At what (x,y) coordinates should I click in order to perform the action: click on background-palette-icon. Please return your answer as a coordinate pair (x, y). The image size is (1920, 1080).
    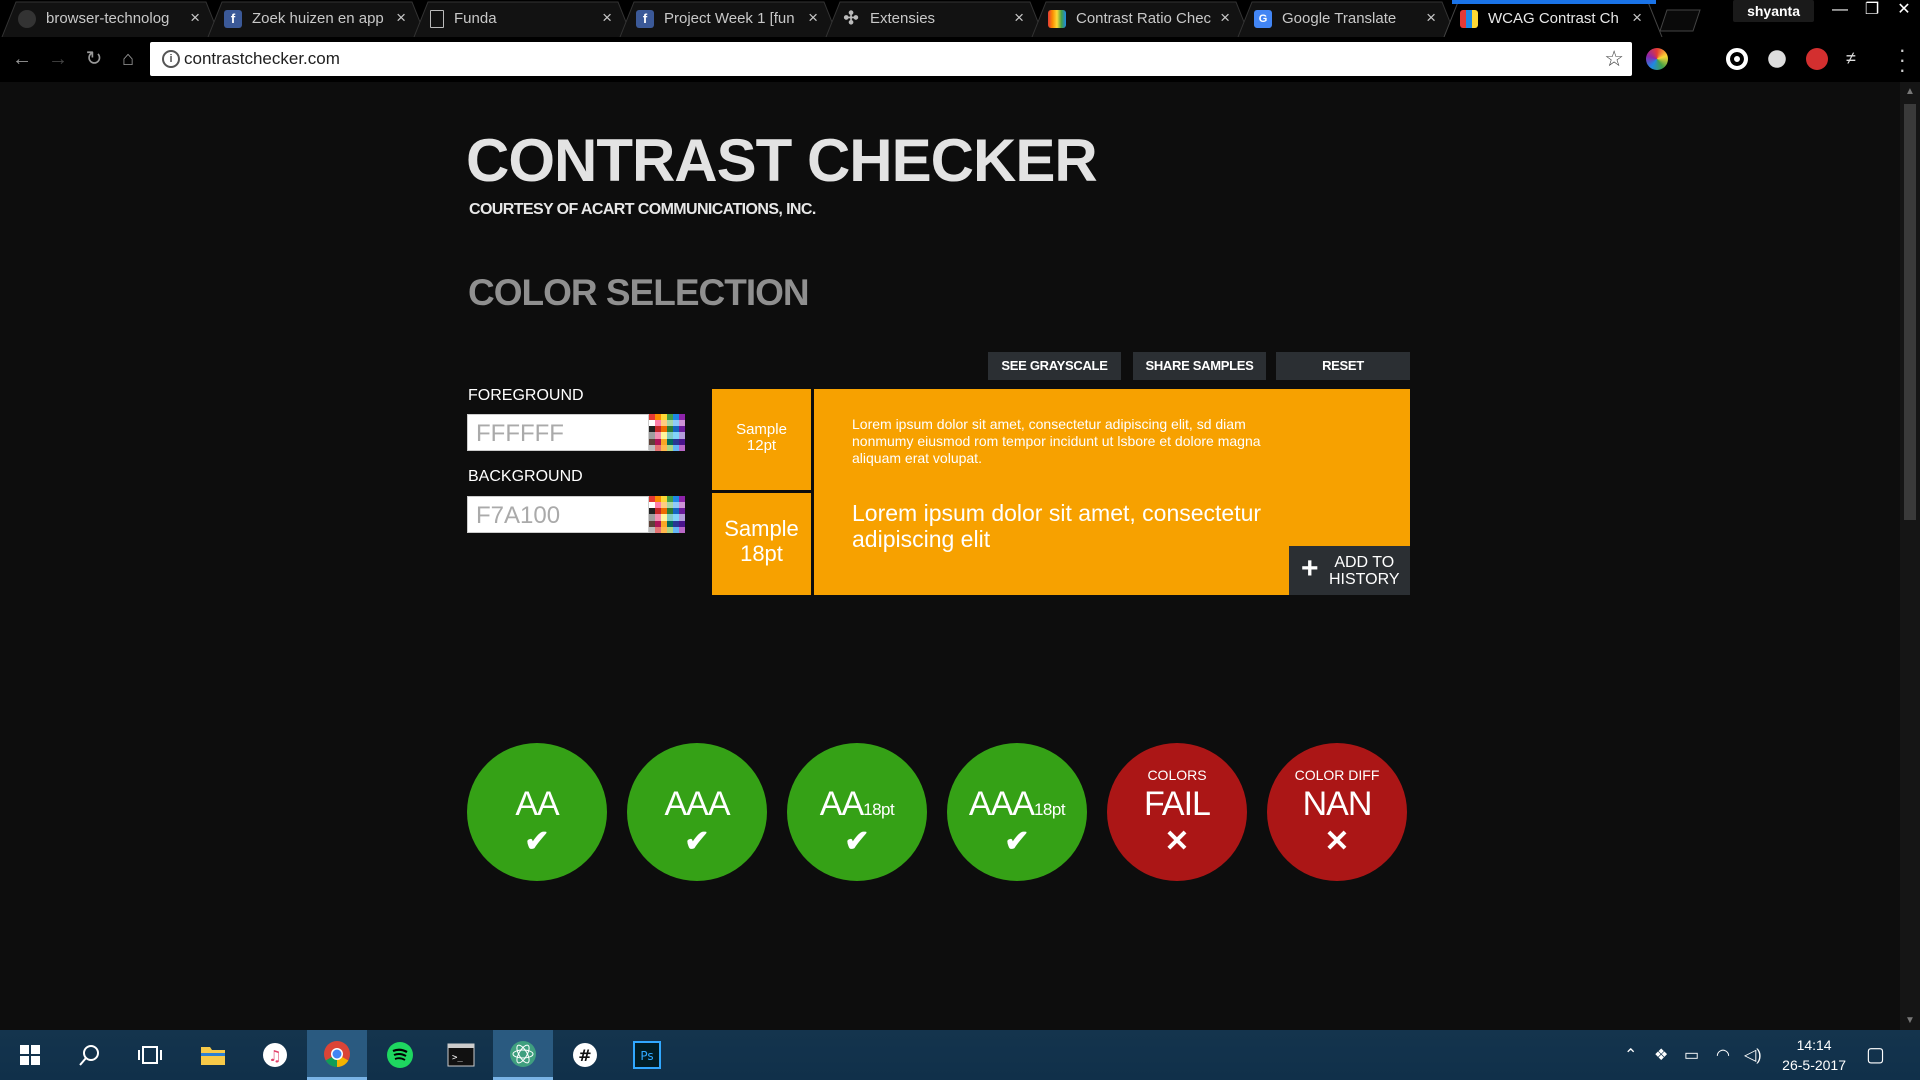
    Looking at the image, I should click on (667, 514).